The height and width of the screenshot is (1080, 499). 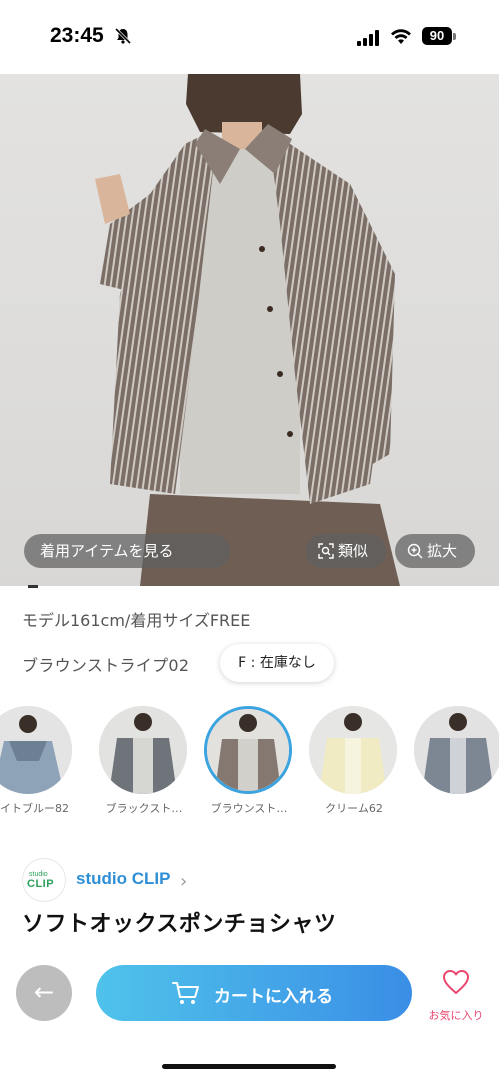 What do you see at coordinates (326, 551) in the screenshot?
I see `similar-search-icon` at bounding box center [326, 551].